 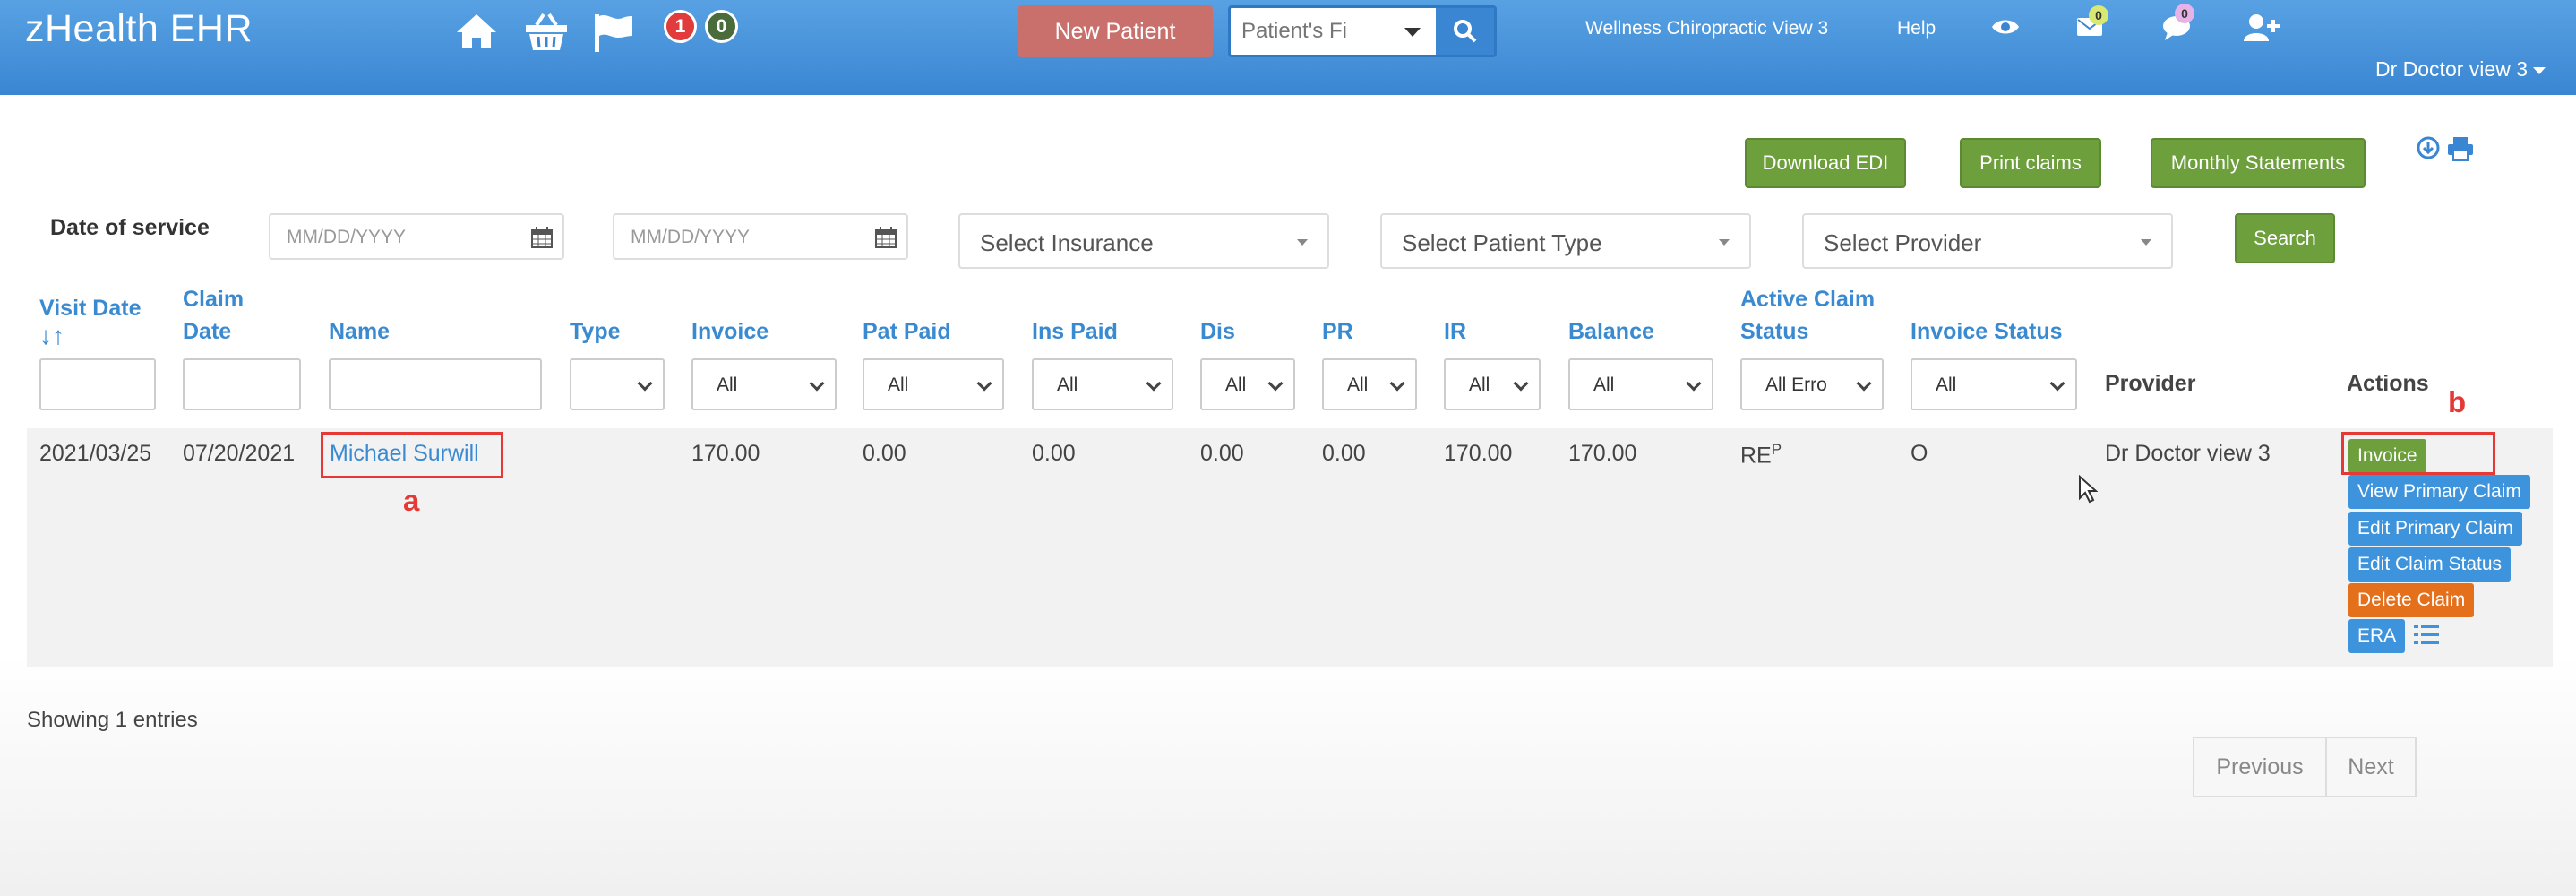 What do you see at coordinates (1796, 385) in the screenshot?
I see `active-claim-filter-value: All Erro` at bounding box center [1796, 385].